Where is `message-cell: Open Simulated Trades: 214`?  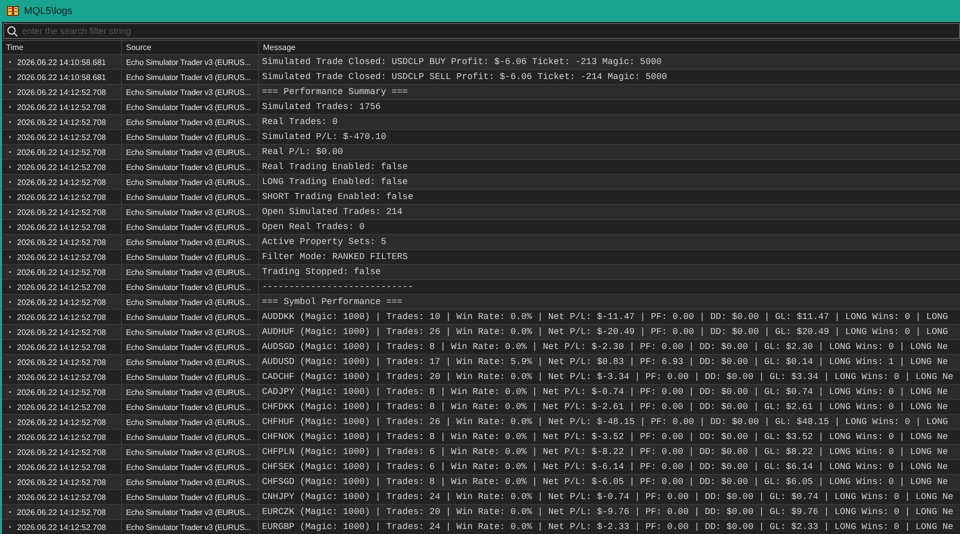 message-cell: Open Simulated Trades: 214 is located at coordinates (332, 212).